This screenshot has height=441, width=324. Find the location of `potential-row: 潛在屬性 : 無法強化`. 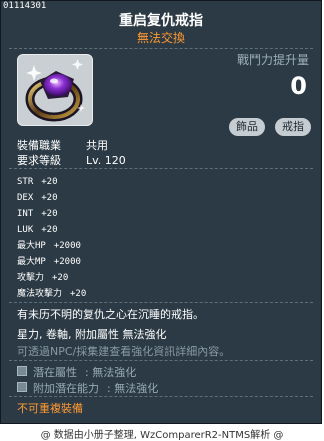

potential-row: 潛在屬性 : 無法強化 is located at coordinates (76, 372).